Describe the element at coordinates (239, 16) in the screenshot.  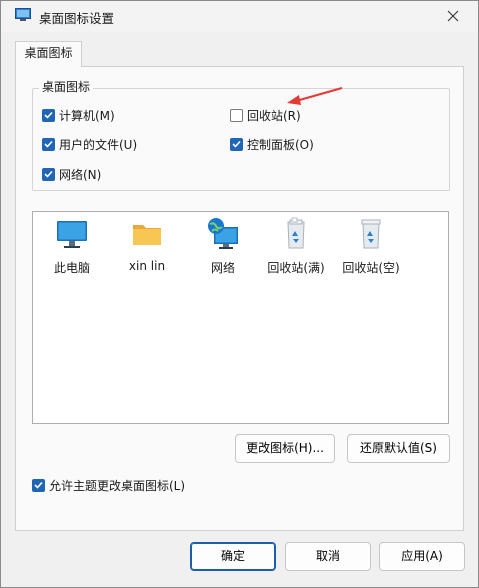
I see `title-bar: 桌面图标设置` at that location.